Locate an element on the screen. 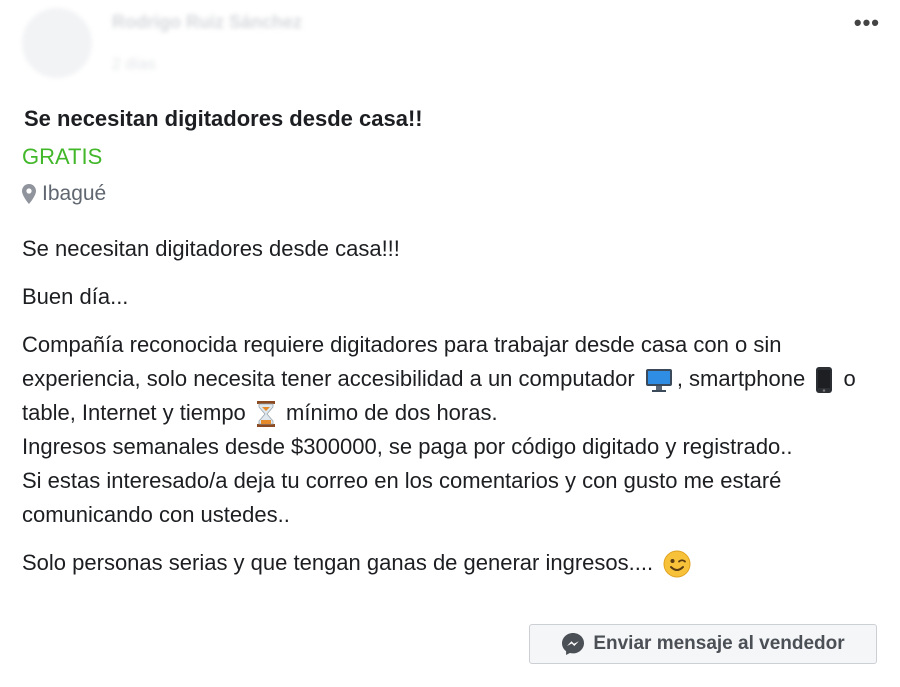 Image resolution: width=900 pixels, height=687 pixels. computer-monitor-icon is located at coordinates (658, 381).